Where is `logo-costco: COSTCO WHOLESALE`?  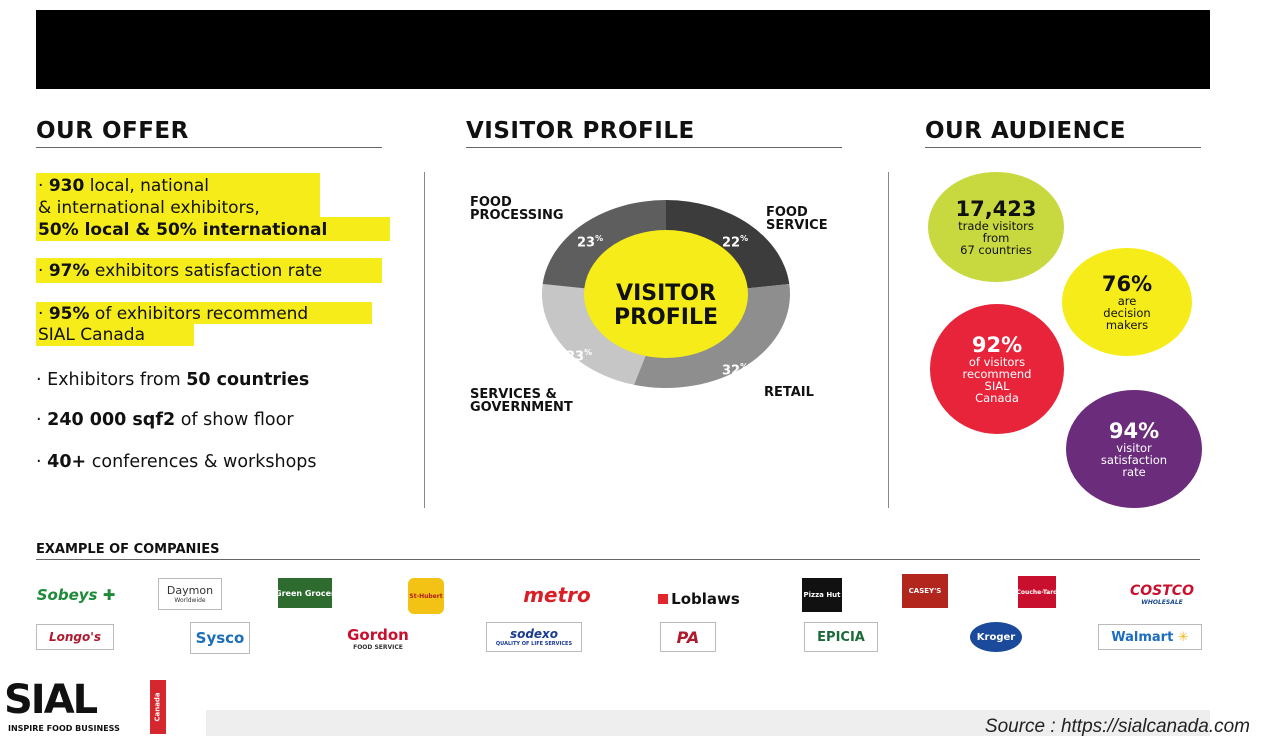
logo-costco: COSTCO WHOLESALE is located at coordinates (1162, 594).